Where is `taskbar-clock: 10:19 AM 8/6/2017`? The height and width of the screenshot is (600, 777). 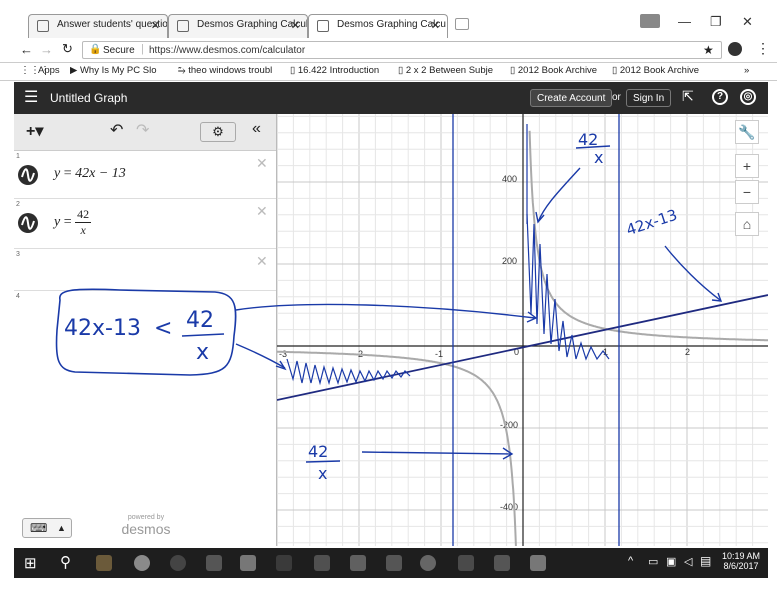
taskbar-clock: 10:19 AM 8/6/2017 is located at coordinates (741, 561).